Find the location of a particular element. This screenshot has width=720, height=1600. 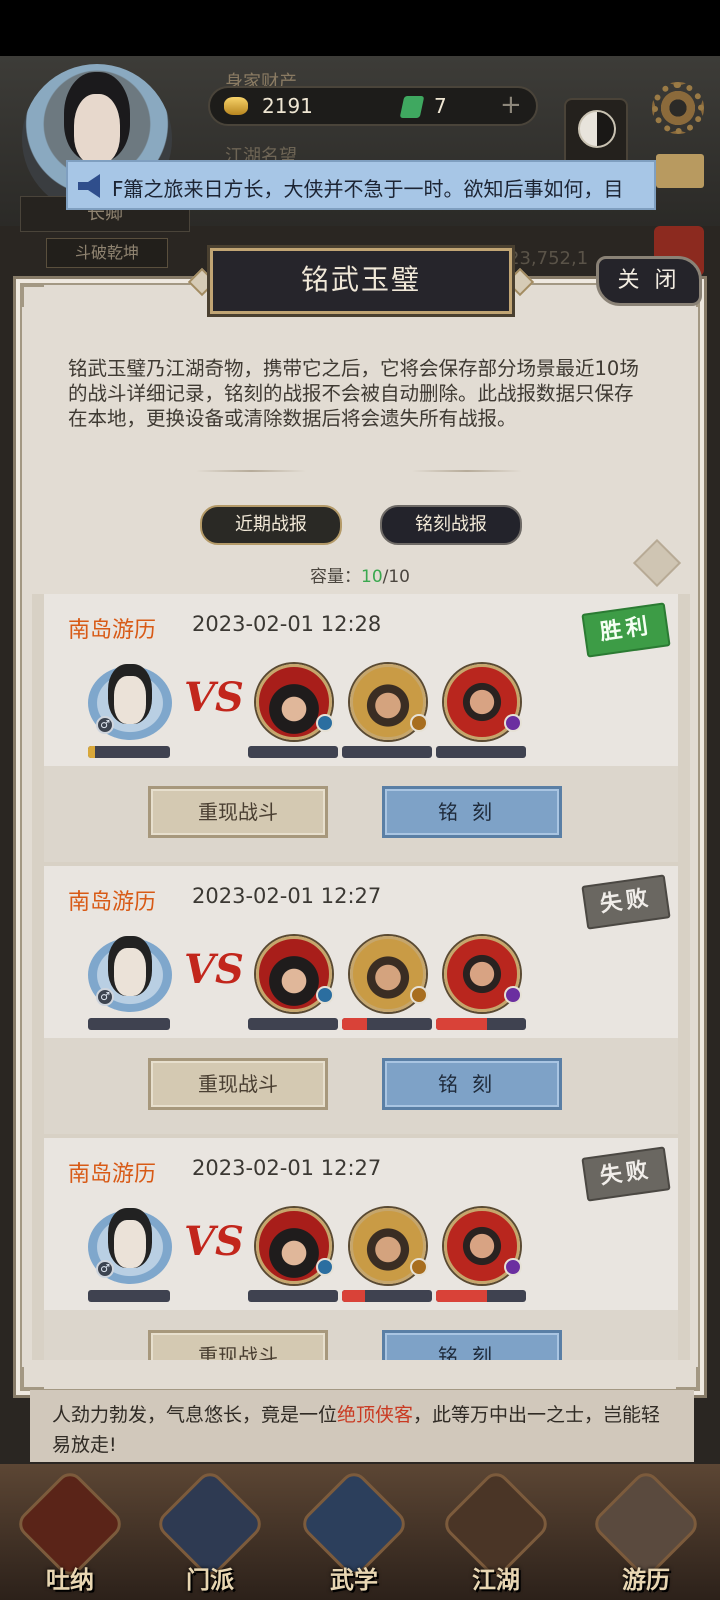

jade-value: 7 is located at coordinates (440, 106).